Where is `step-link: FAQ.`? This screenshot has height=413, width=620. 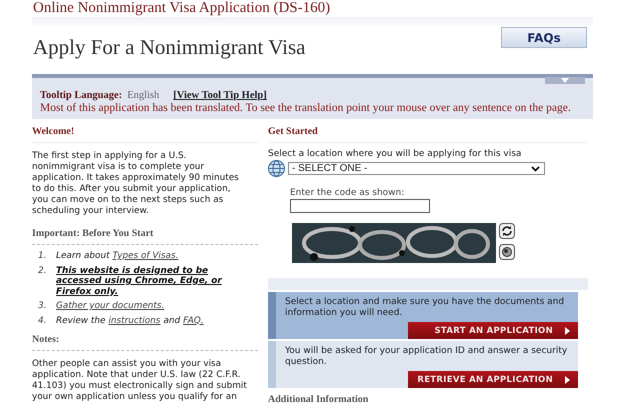 step-link: FAQ. is located at coordinates (193, 321).